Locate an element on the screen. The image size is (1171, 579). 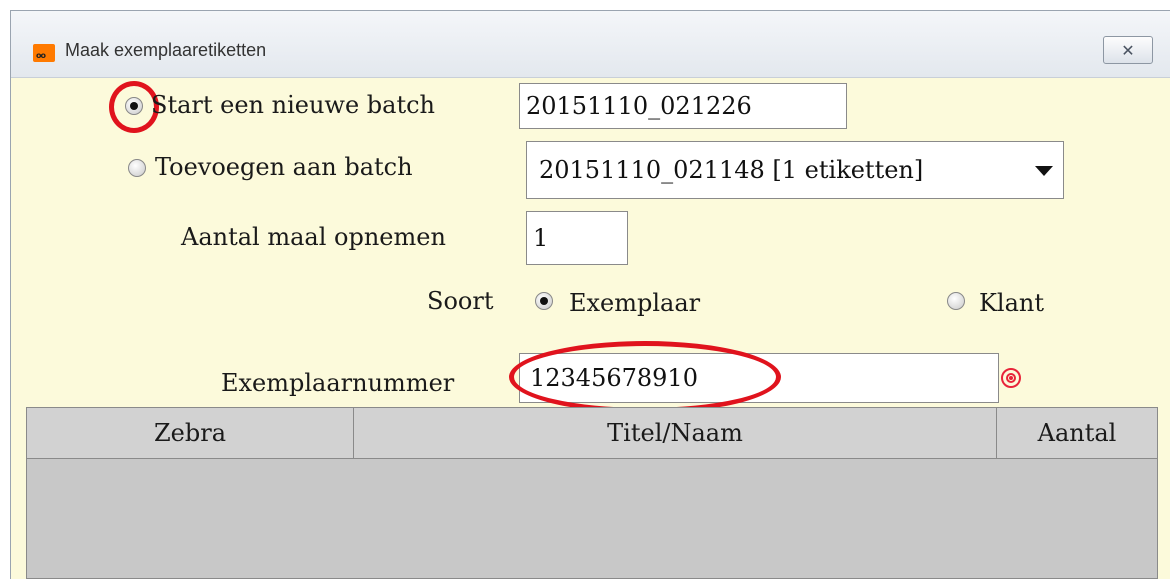
copies-input: 1 is located at coordinates (577, 238).